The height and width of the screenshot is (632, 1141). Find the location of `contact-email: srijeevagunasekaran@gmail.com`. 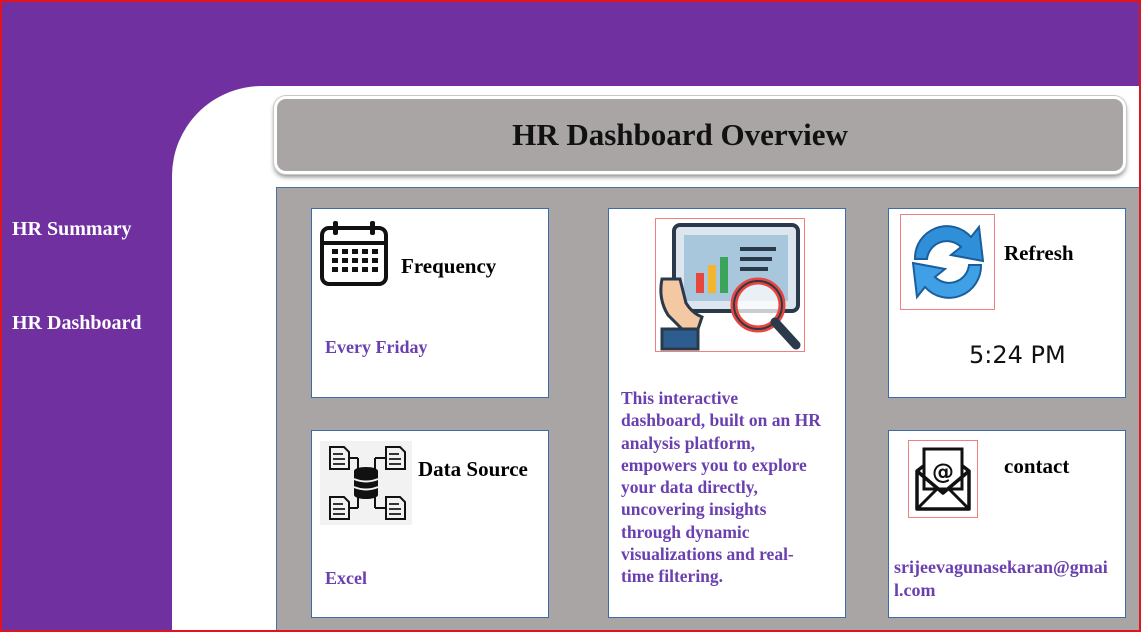

contact-email: srijeevagunasekaran@gmail.com is located at coordinates (1004, 579).